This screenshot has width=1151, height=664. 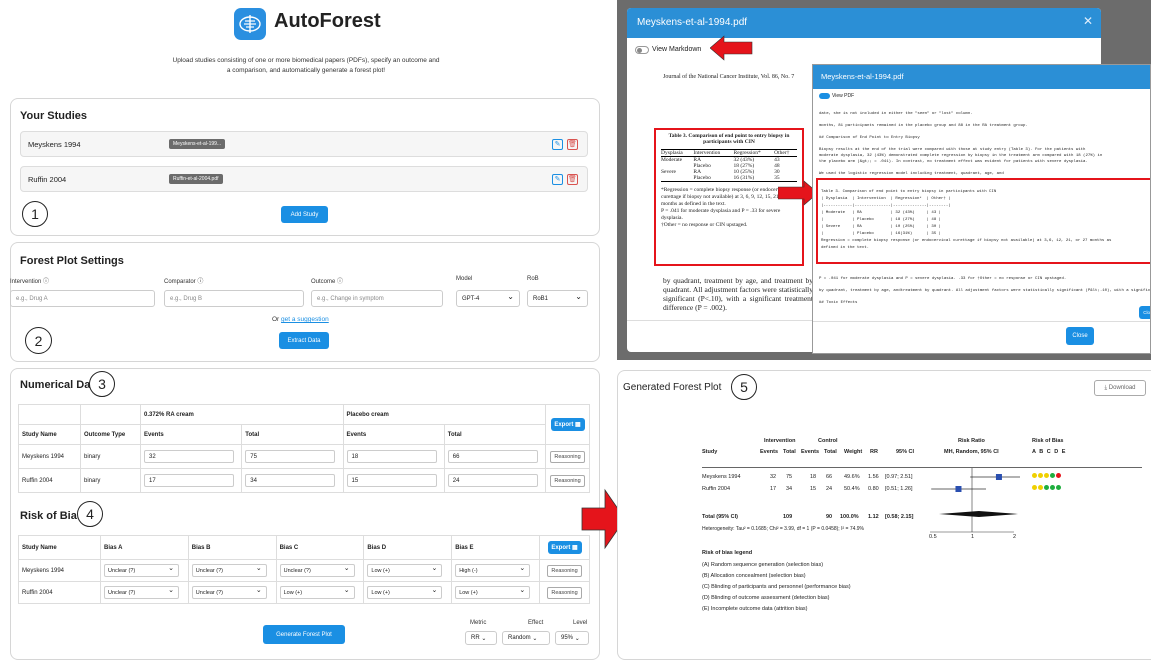 I want to click on total-t2: 90, so click(x=829, y=517).